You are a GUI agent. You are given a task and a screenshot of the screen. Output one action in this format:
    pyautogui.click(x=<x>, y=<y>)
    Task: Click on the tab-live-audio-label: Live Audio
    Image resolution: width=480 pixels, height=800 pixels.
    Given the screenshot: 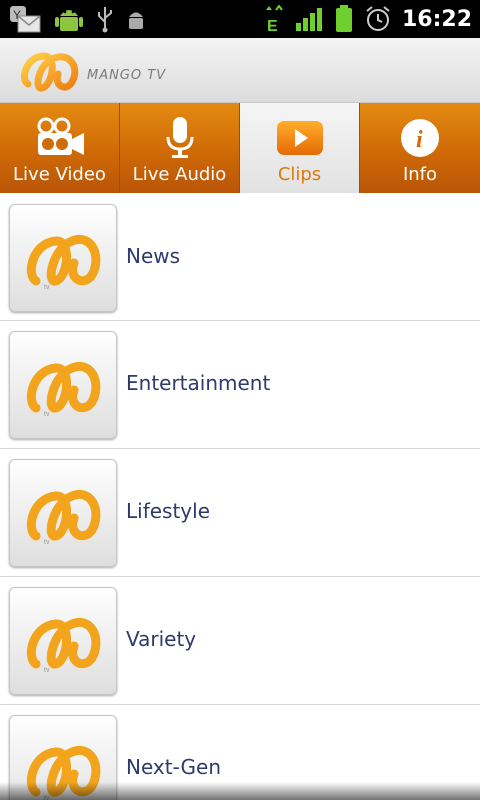 What is the action you would take?
    pyautogui.click(x=179, y=174)
    